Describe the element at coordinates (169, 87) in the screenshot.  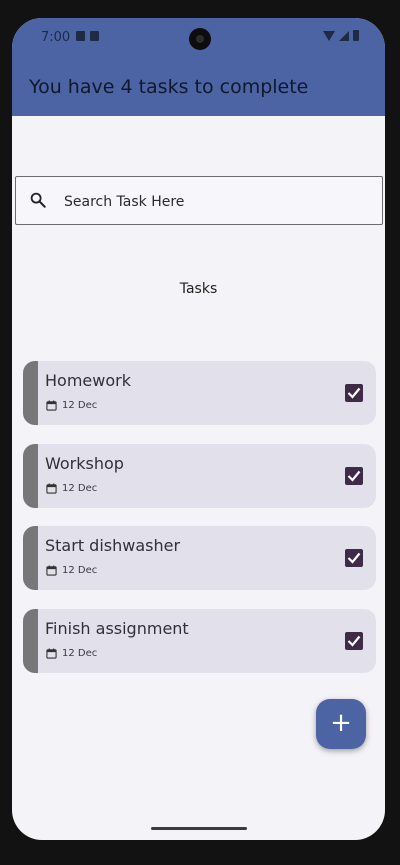
I see `app-bar-title: You have 4 tasks to complete` at that location.